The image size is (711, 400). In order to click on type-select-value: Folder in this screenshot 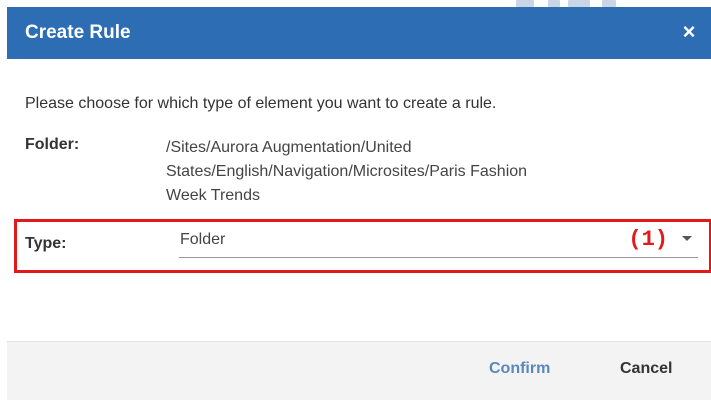, I will do `click(203, 239)`.